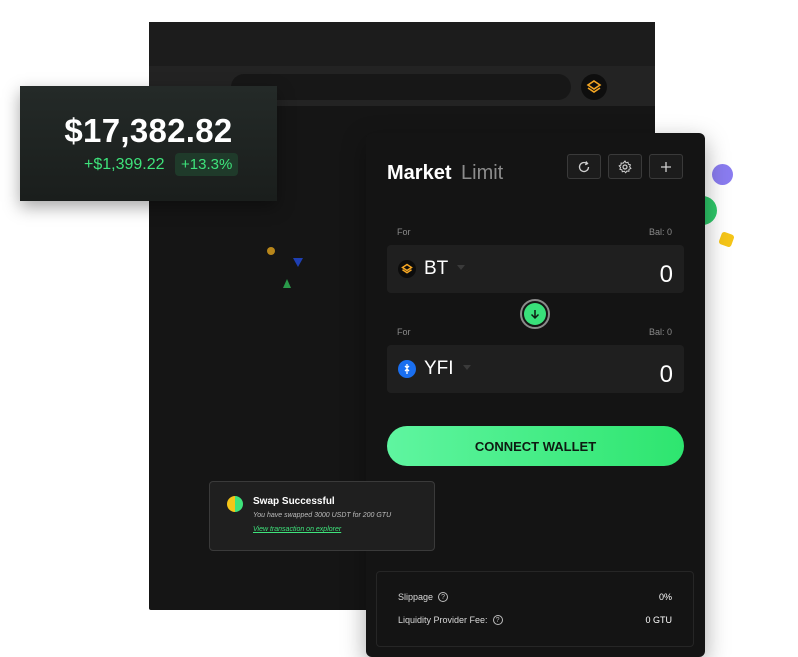 The height and width of the screenshot is (657, 798). I want to click on view-transaction-link: View transaction on explorer, so click(297, 529).